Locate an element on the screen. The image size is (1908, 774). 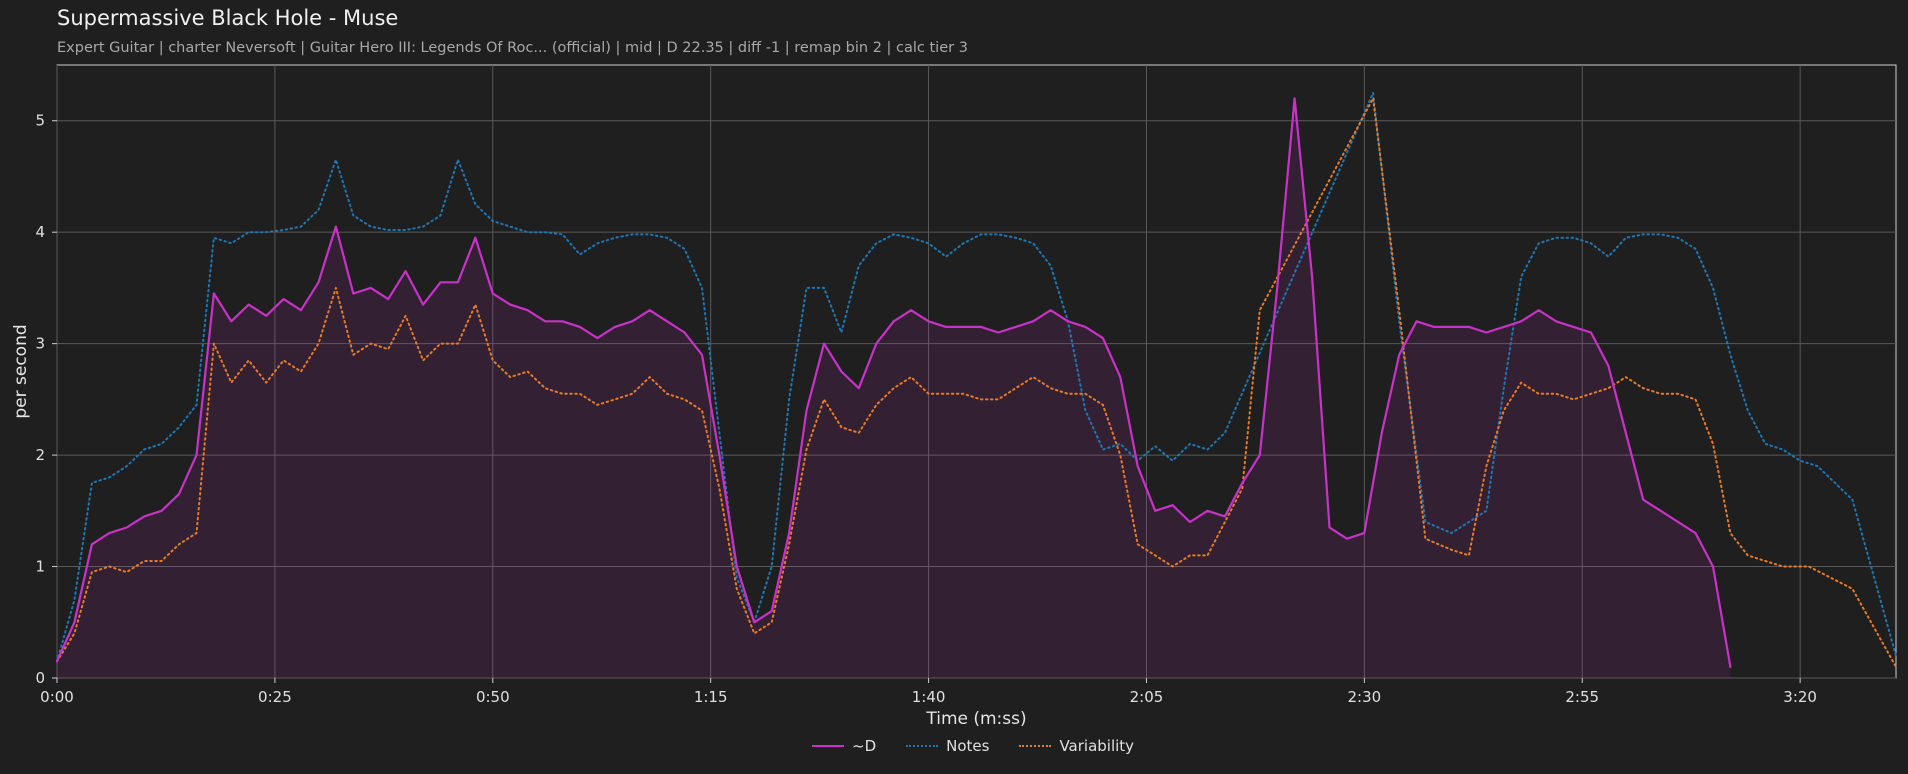
x-tick-label: 0:50 is located at coordinates (493, 697).